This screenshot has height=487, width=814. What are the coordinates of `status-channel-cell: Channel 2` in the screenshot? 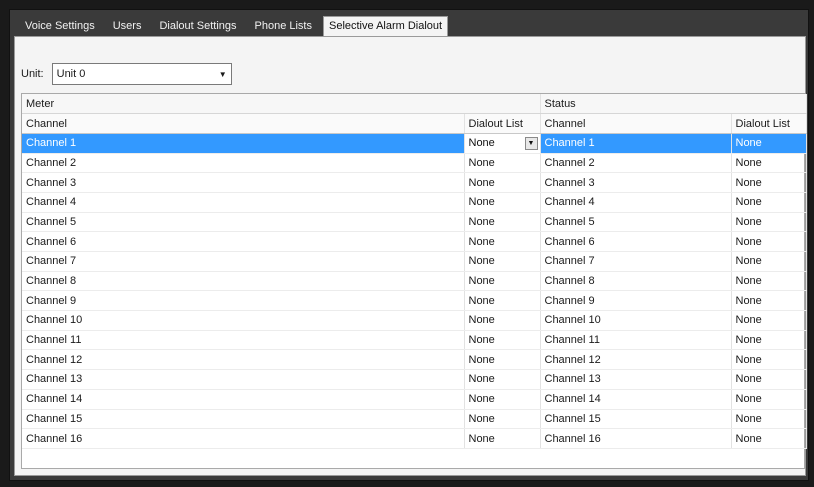 It's located at (636, 163).